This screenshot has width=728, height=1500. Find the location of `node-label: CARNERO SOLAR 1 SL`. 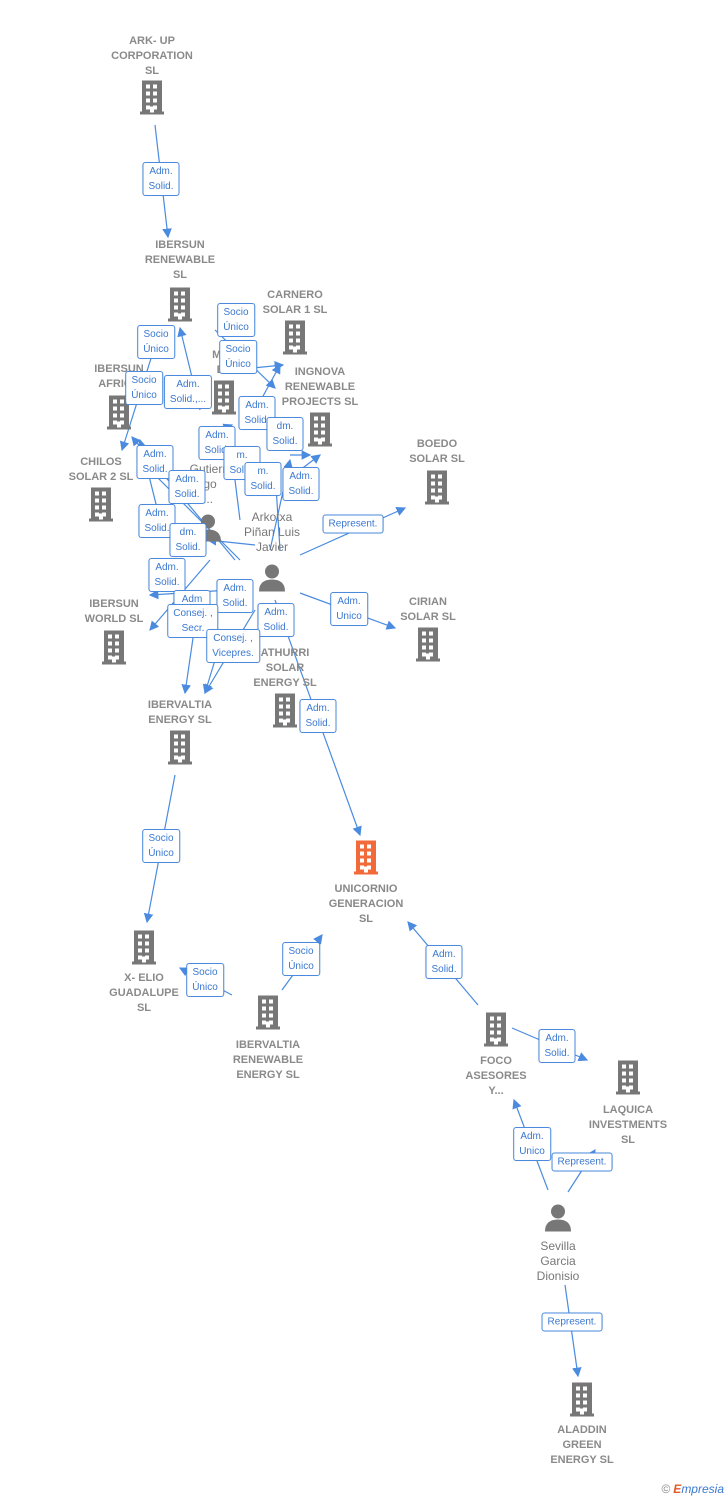

node-label: CARNERO SOLAR 1 SL is located at coordinates (295, 303).